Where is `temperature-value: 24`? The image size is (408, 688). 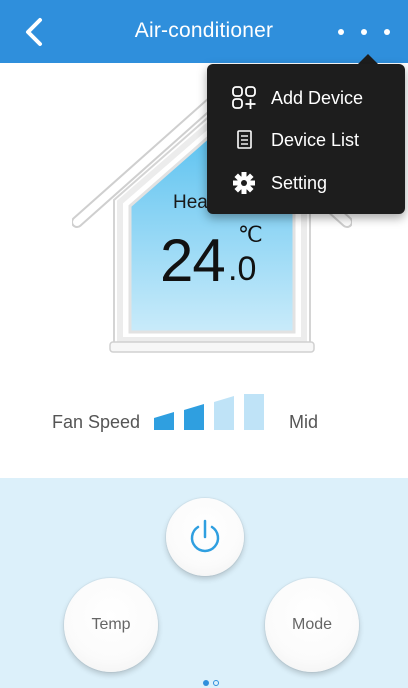 temperature-value: 24 is located at coordinates (193, 260).